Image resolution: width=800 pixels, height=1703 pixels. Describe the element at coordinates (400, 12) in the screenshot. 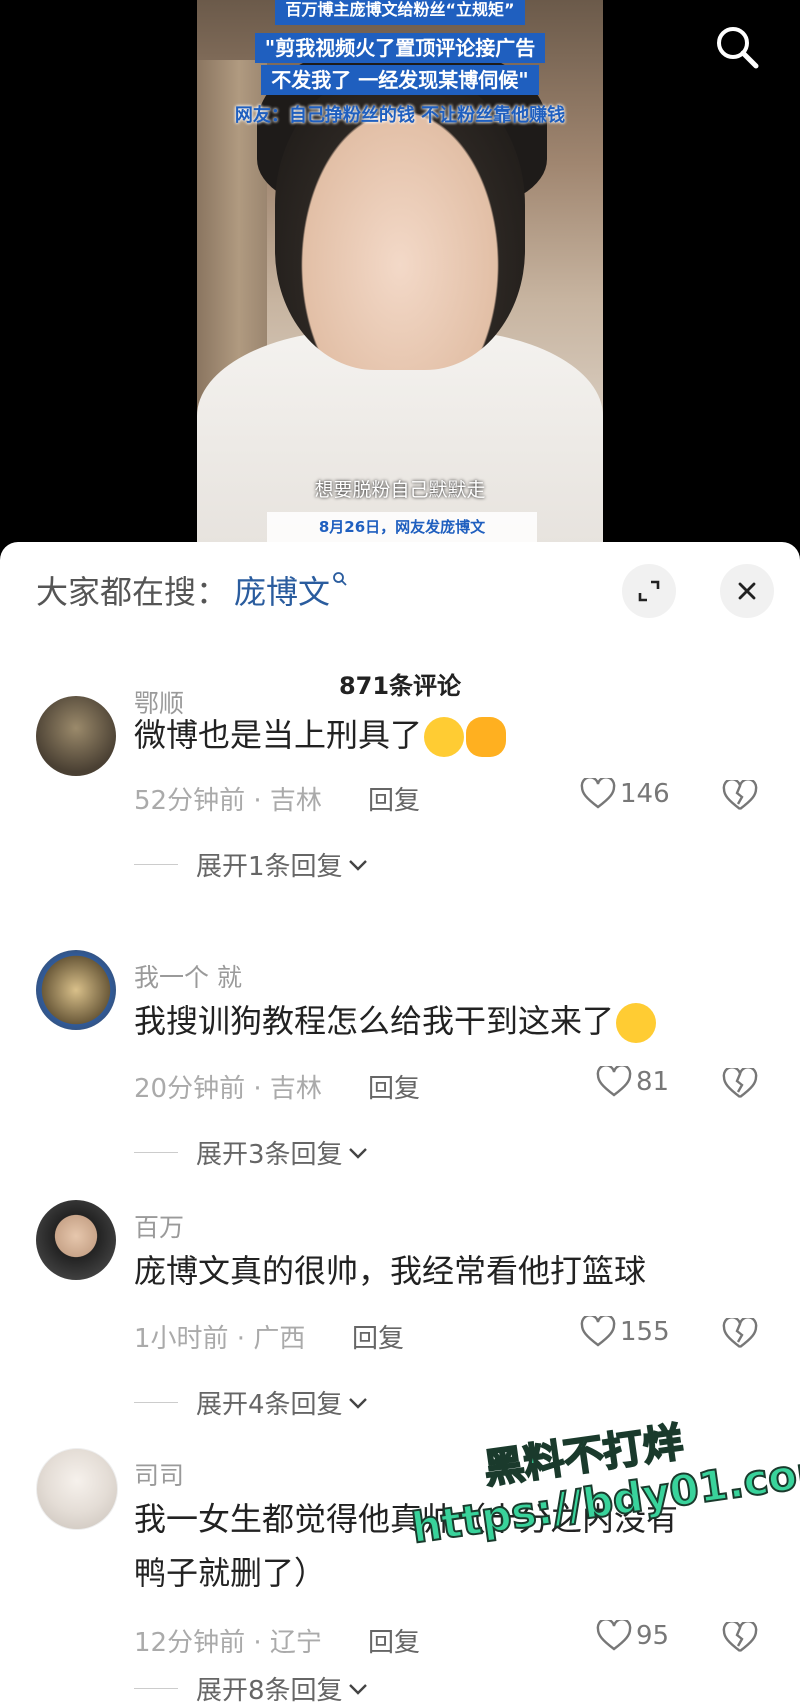

I see `headline-top: 百万博主庞博文给粉丝“立规矩”` at that location.